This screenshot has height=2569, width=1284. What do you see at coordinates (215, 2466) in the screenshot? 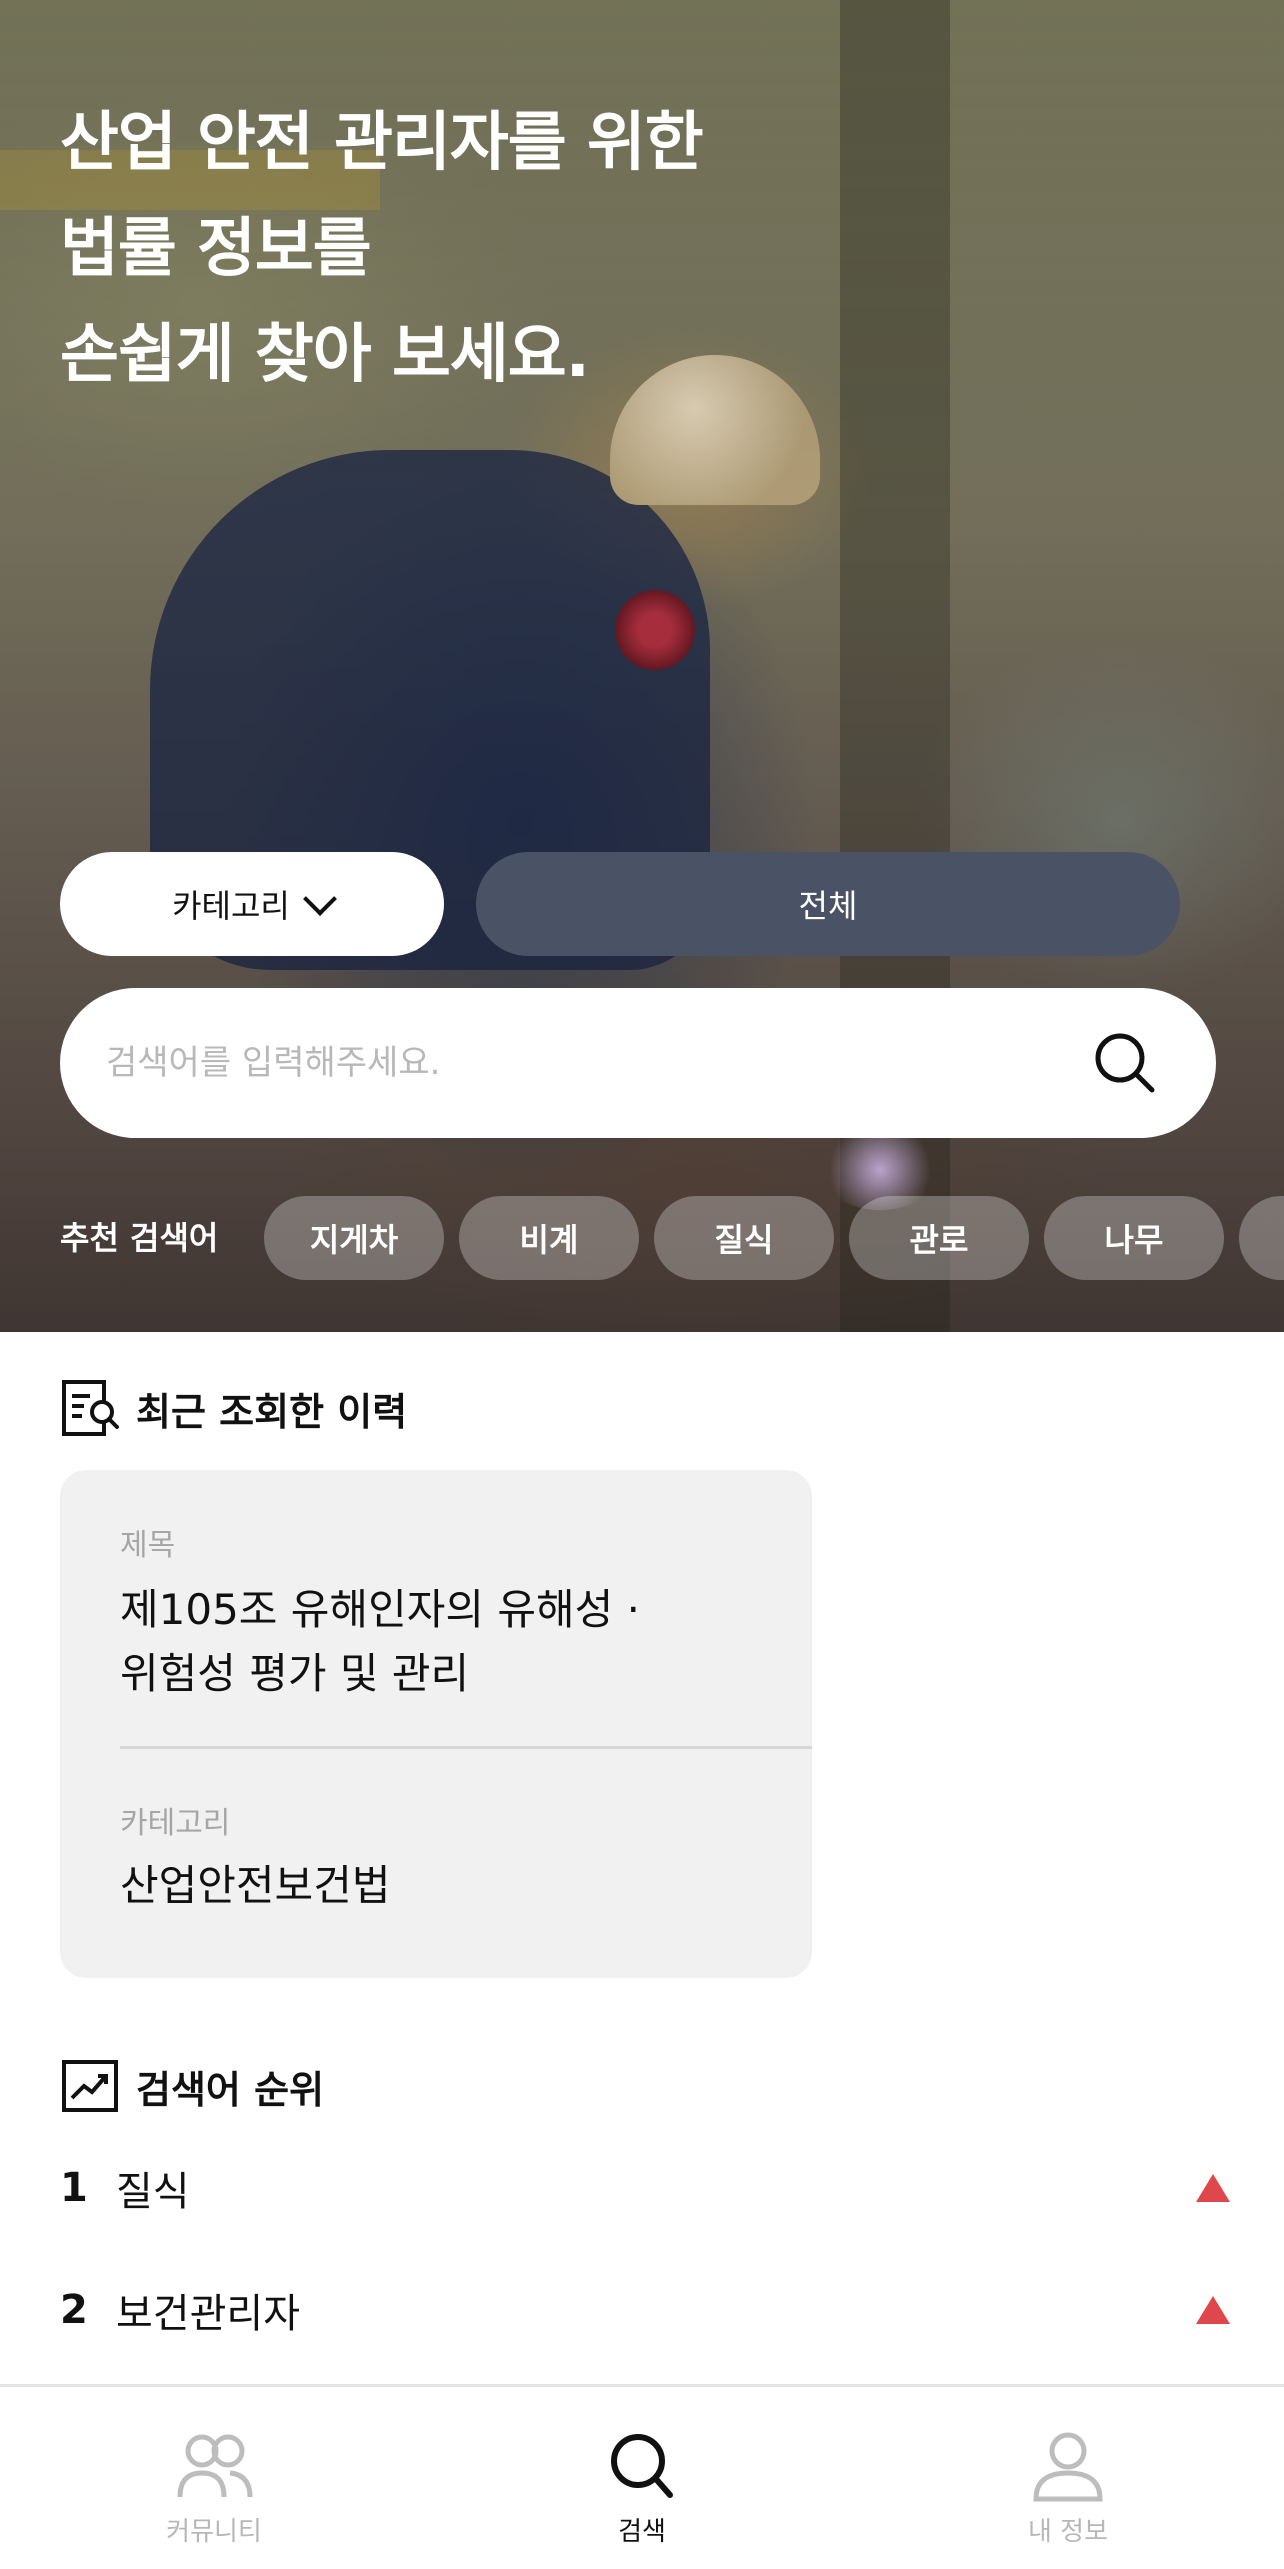
I see `community-icon` at bounding box center [215, 2466].